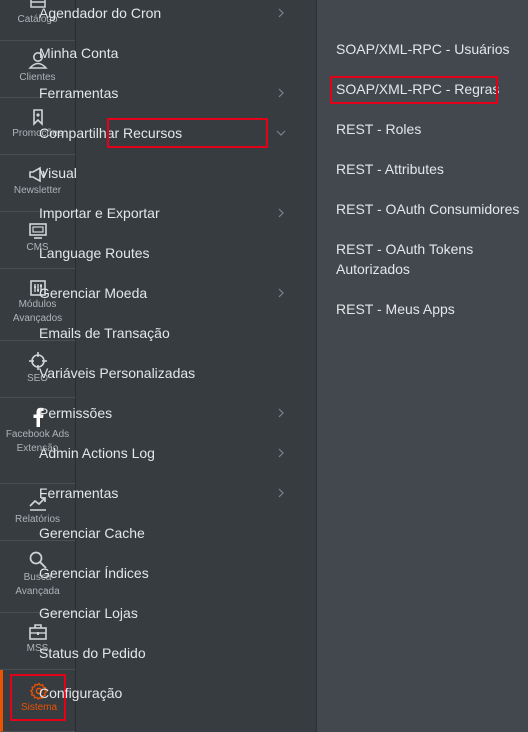  Describe the element at coordinates (428, 49) in the screenshot. I see `subsubmenu-item-soap-usuarios: SOAP/XML-RPC - Usuários` at that location.